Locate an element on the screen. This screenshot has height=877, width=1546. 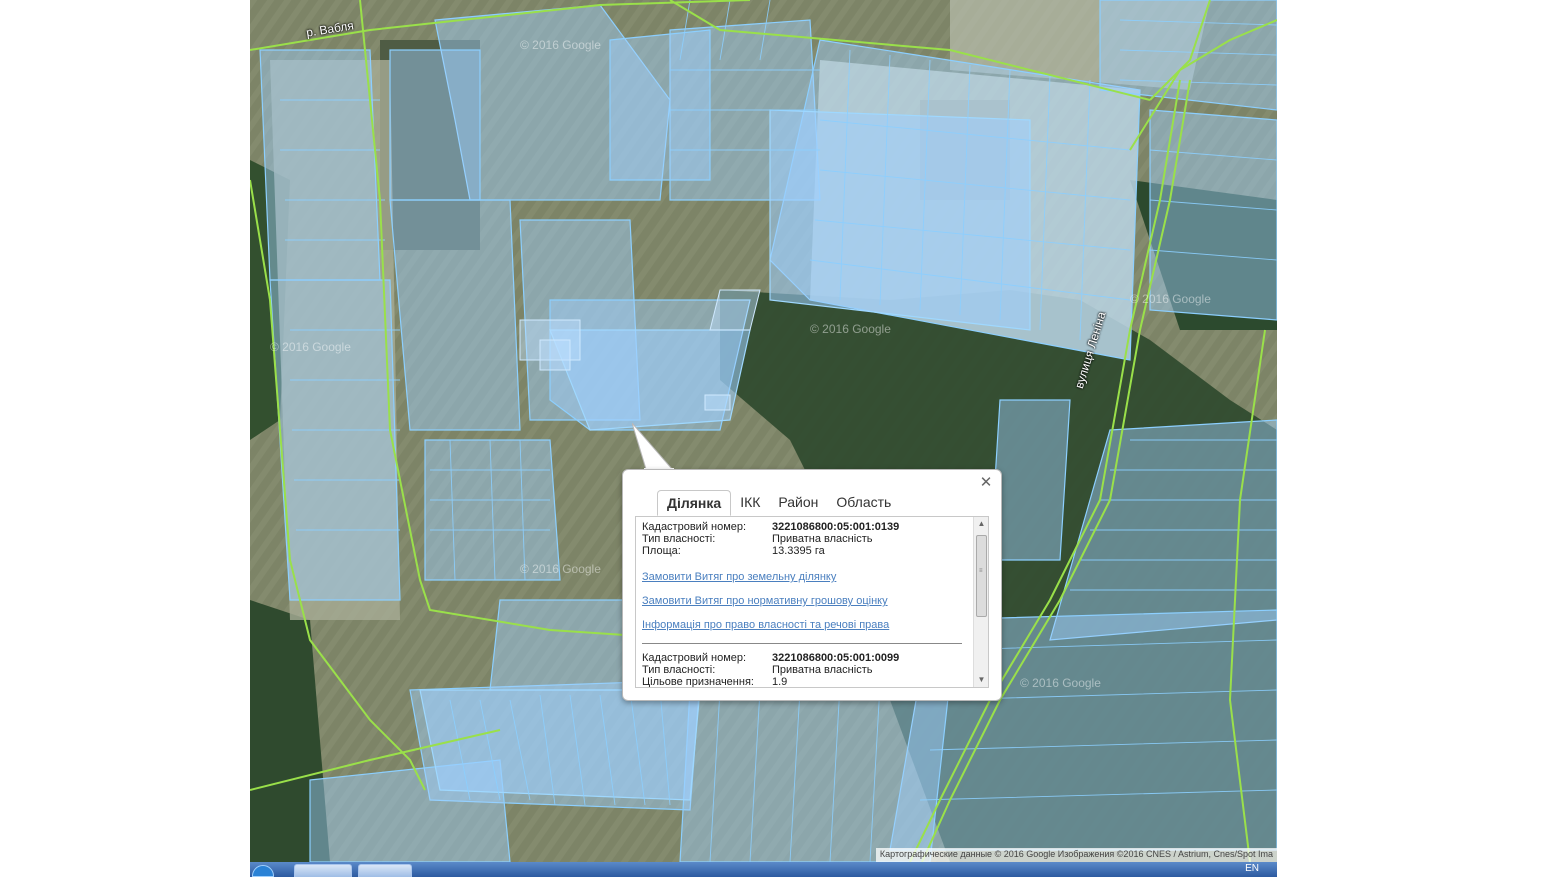
area-value: 13.3395 га is located at coordinates (798, 551).